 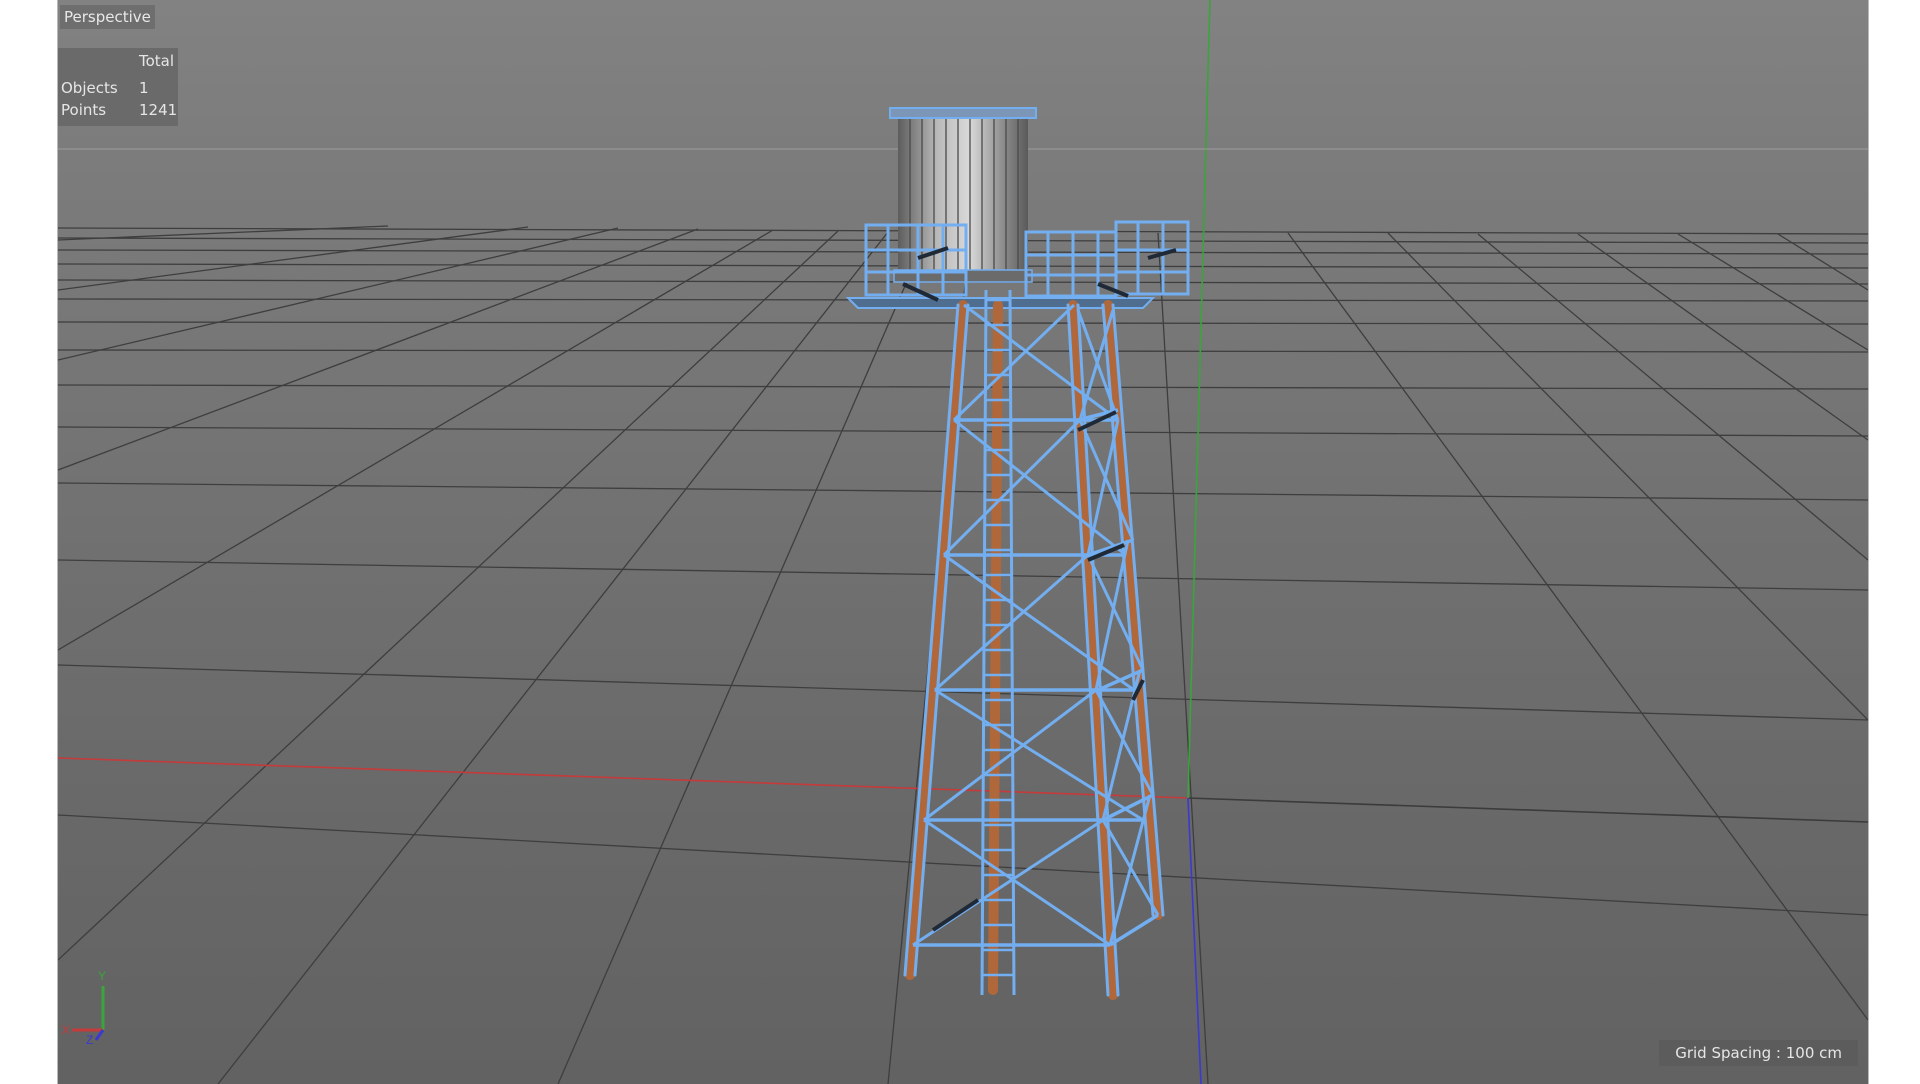 What do you see at coordinates (84, 1006) in the screenshot?
I see `axis-gizmo: Y X Z` at bounding box center [84, 1006].